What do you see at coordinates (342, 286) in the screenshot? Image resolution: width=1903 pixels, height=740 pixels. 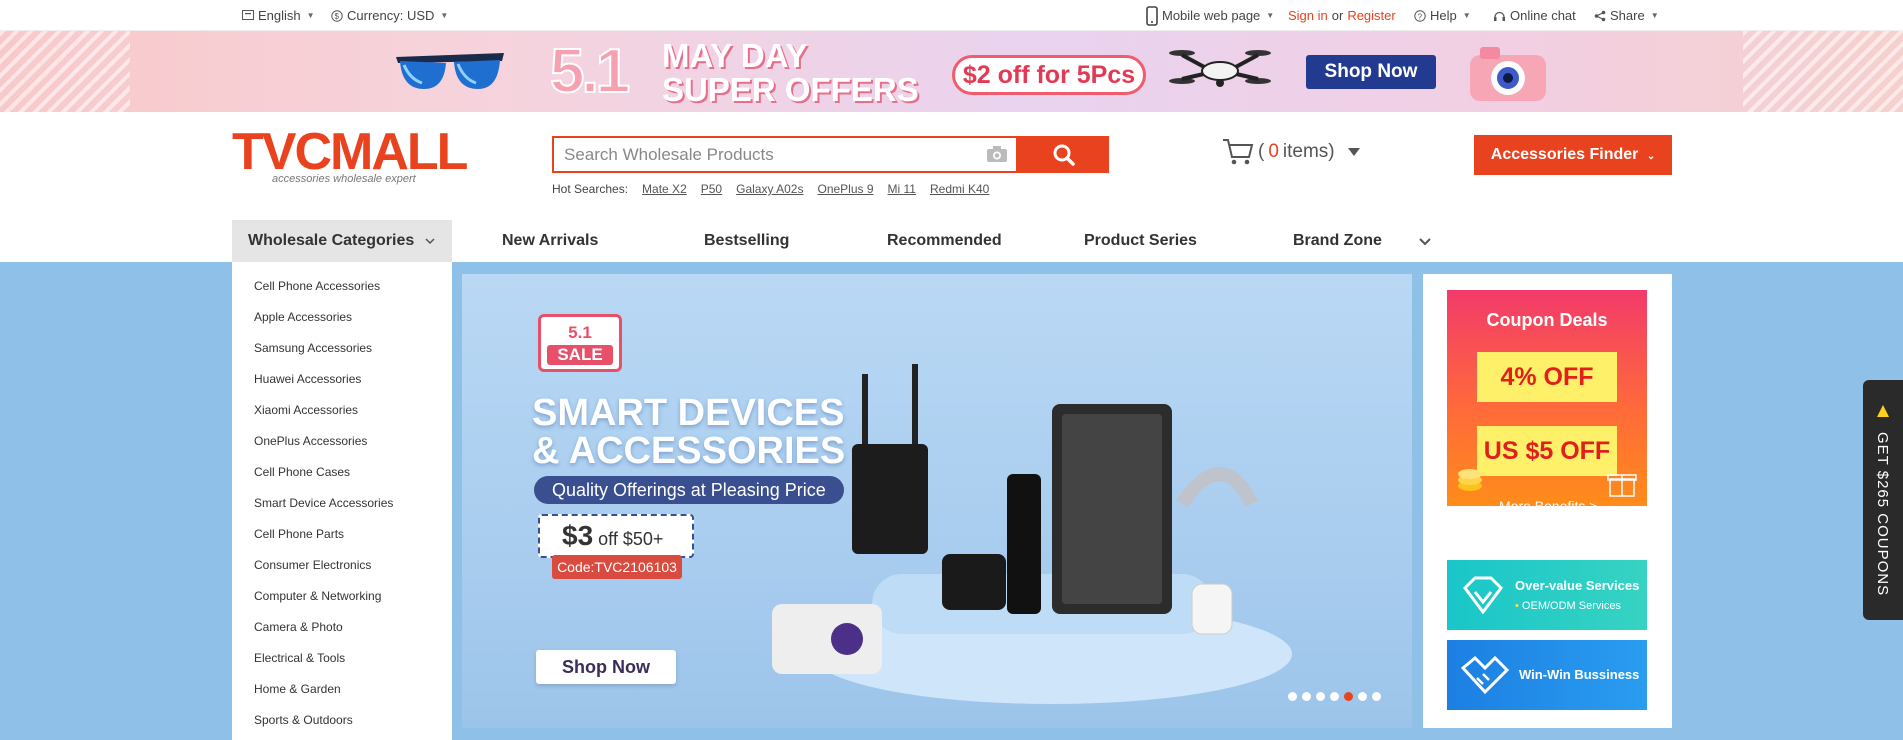 I see `category-item: Cell Phone Accessories` at bounding box center [342, 286].